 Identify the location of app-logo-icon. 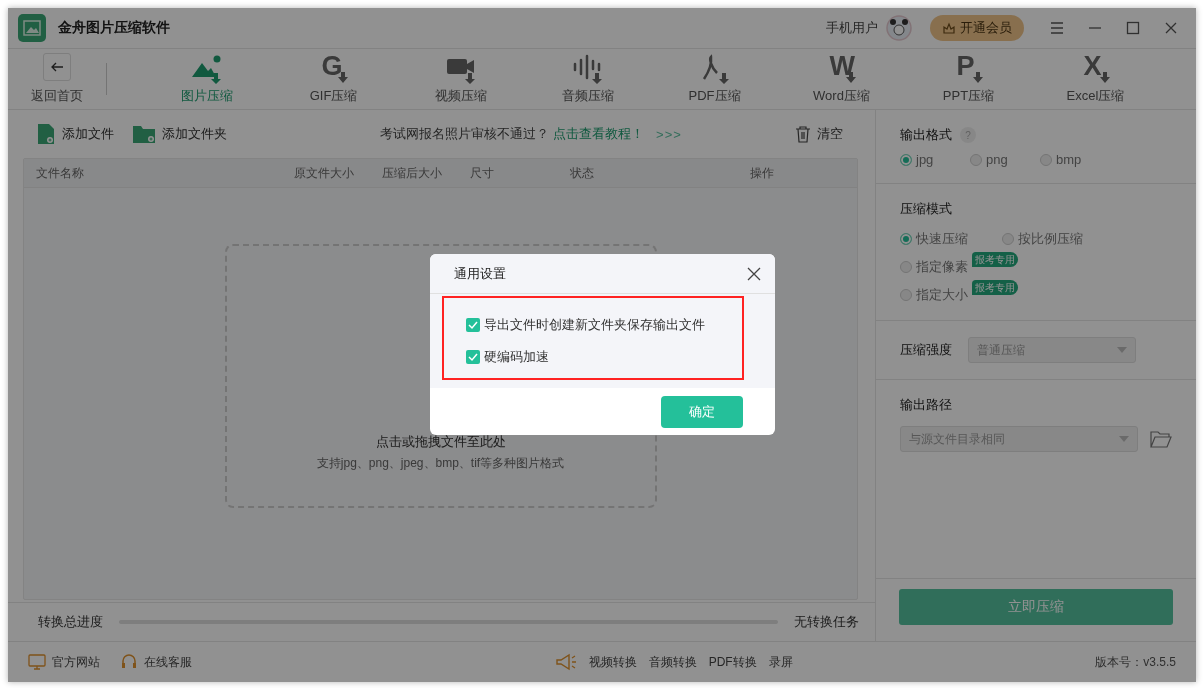
(32, 28).